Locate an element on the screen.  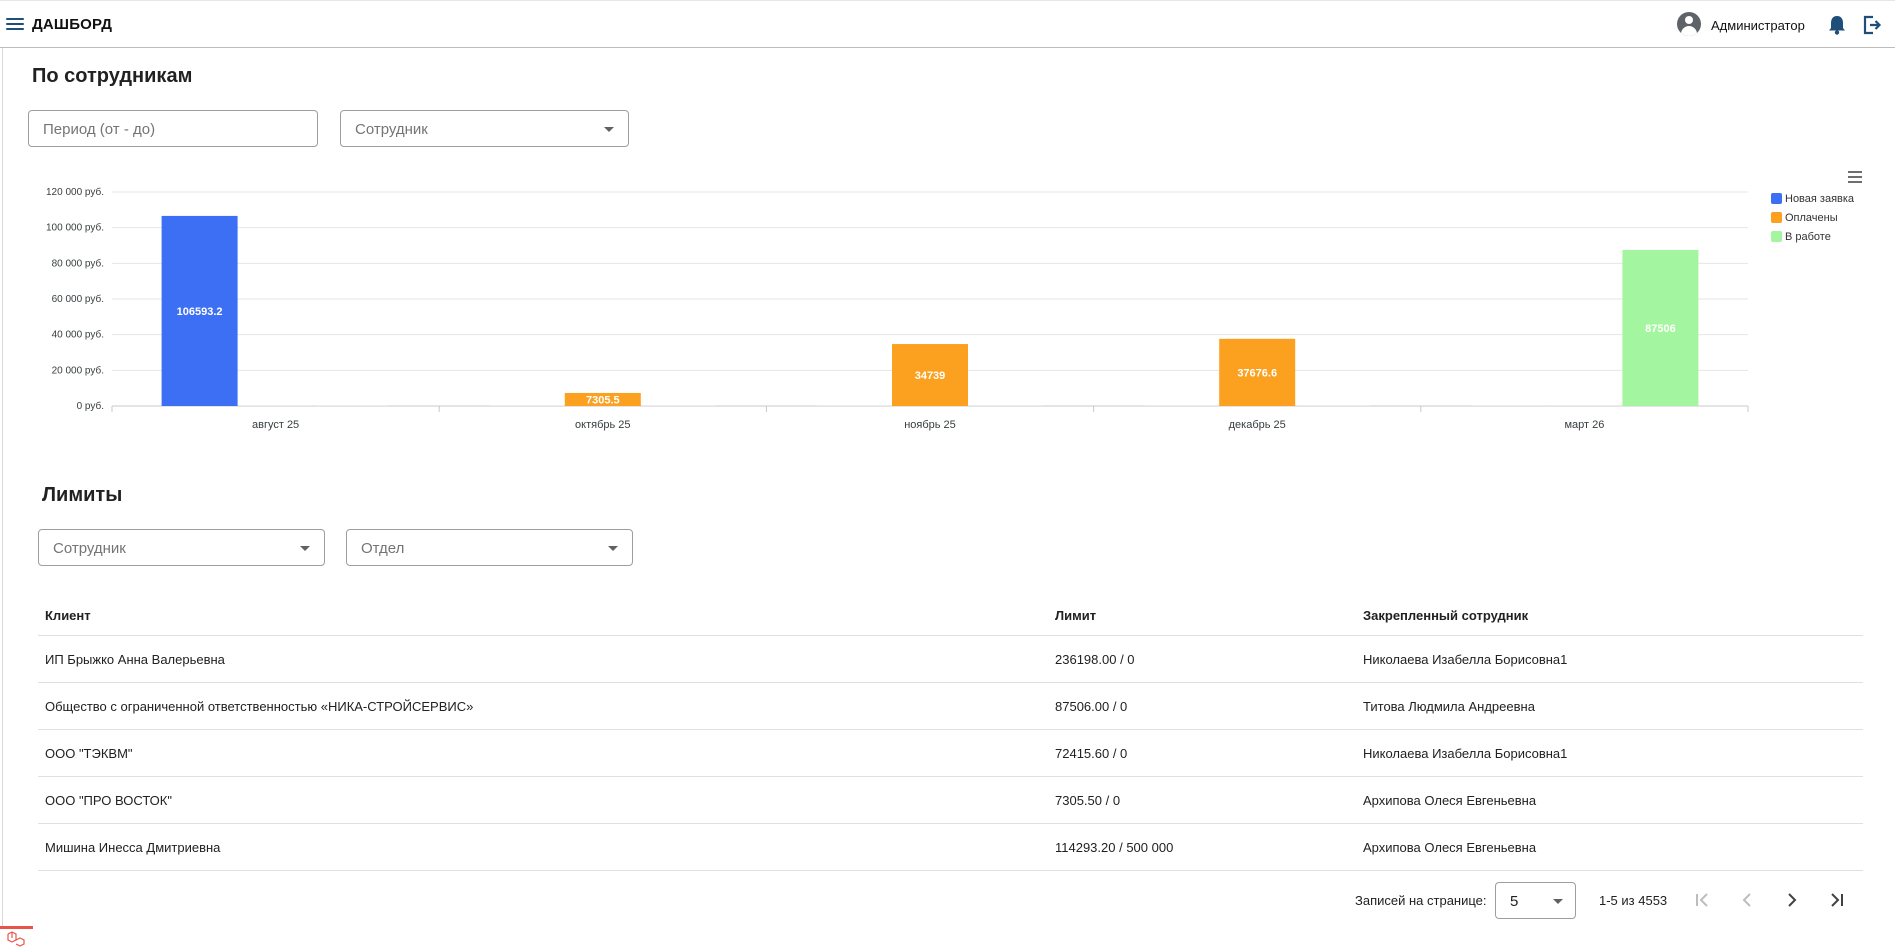
limits-employee-placeholder: Сотрудник is located at coordinates (89, 548).